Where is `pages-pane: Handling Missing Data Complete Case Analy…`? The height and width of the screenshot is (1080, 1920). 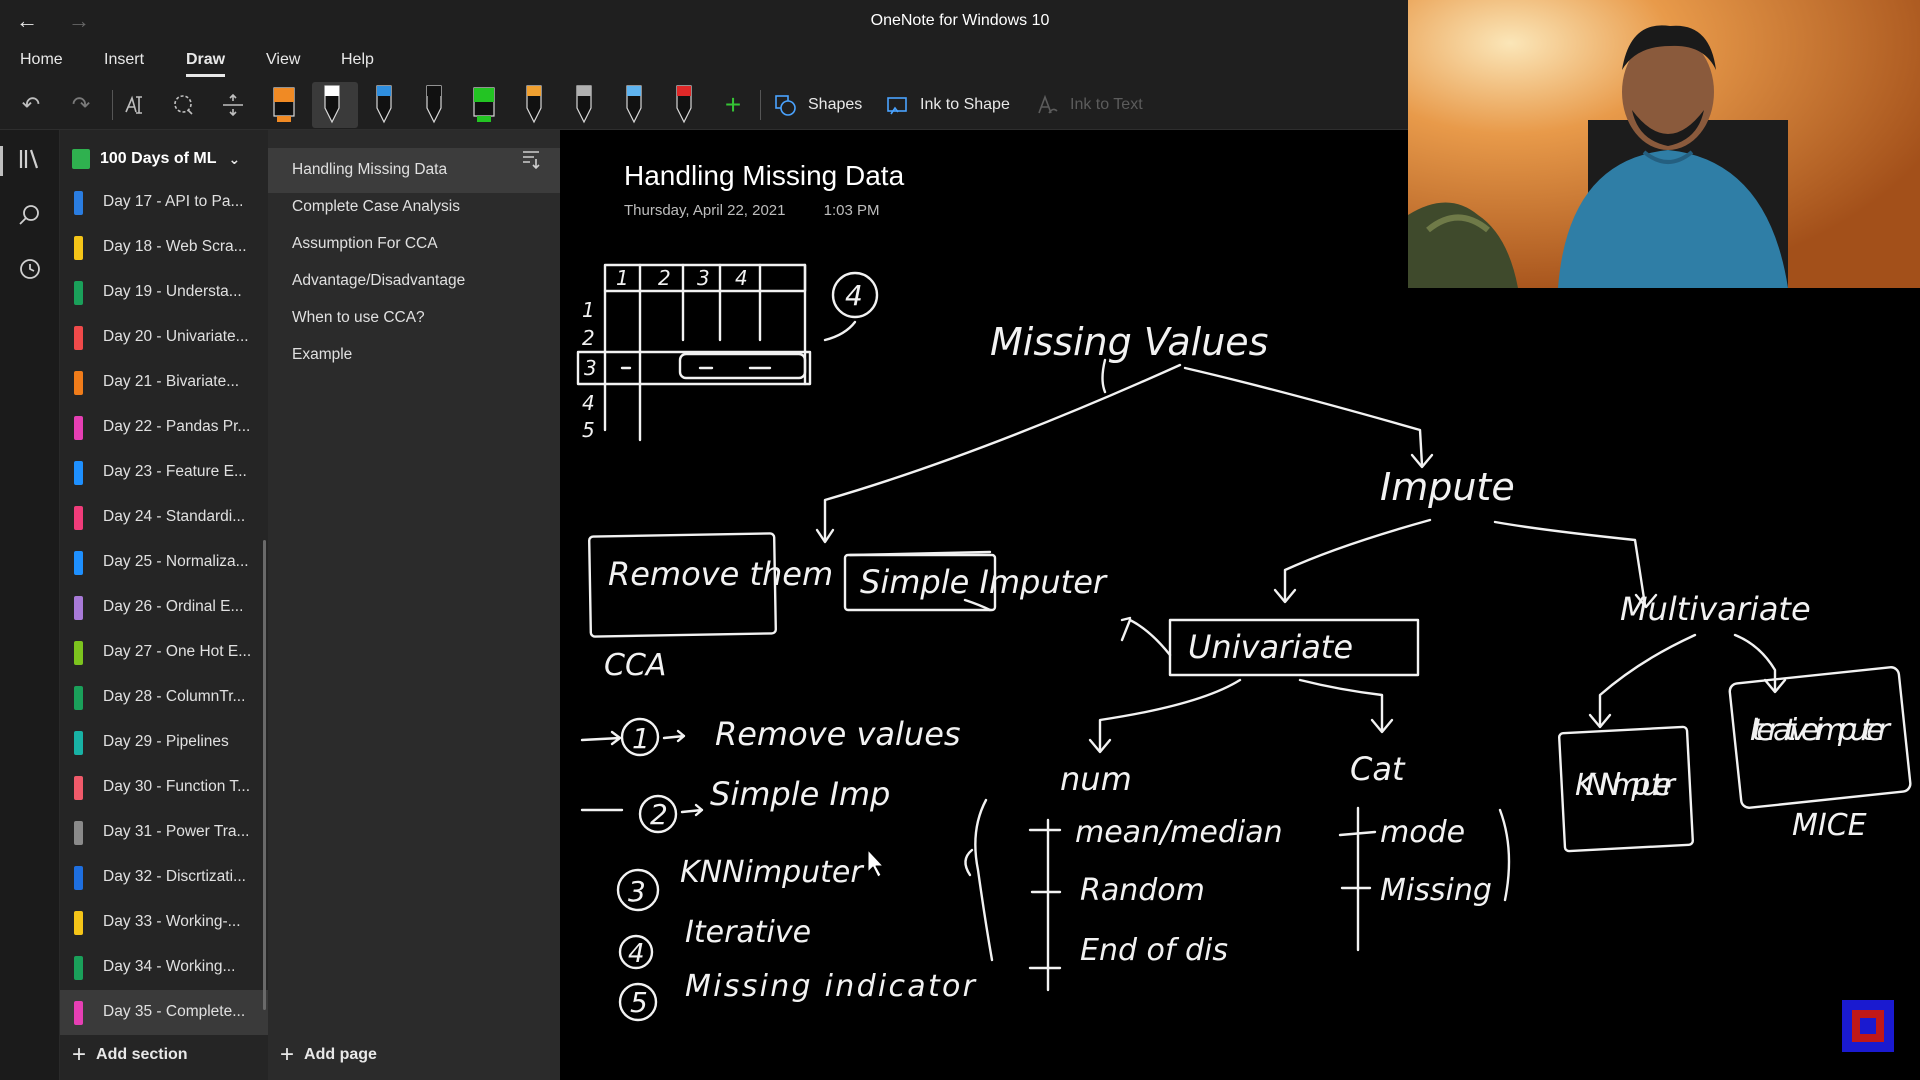
pages-pane: Handling Missing Data Complete Case Analy… is located at coordinates (414, 605).